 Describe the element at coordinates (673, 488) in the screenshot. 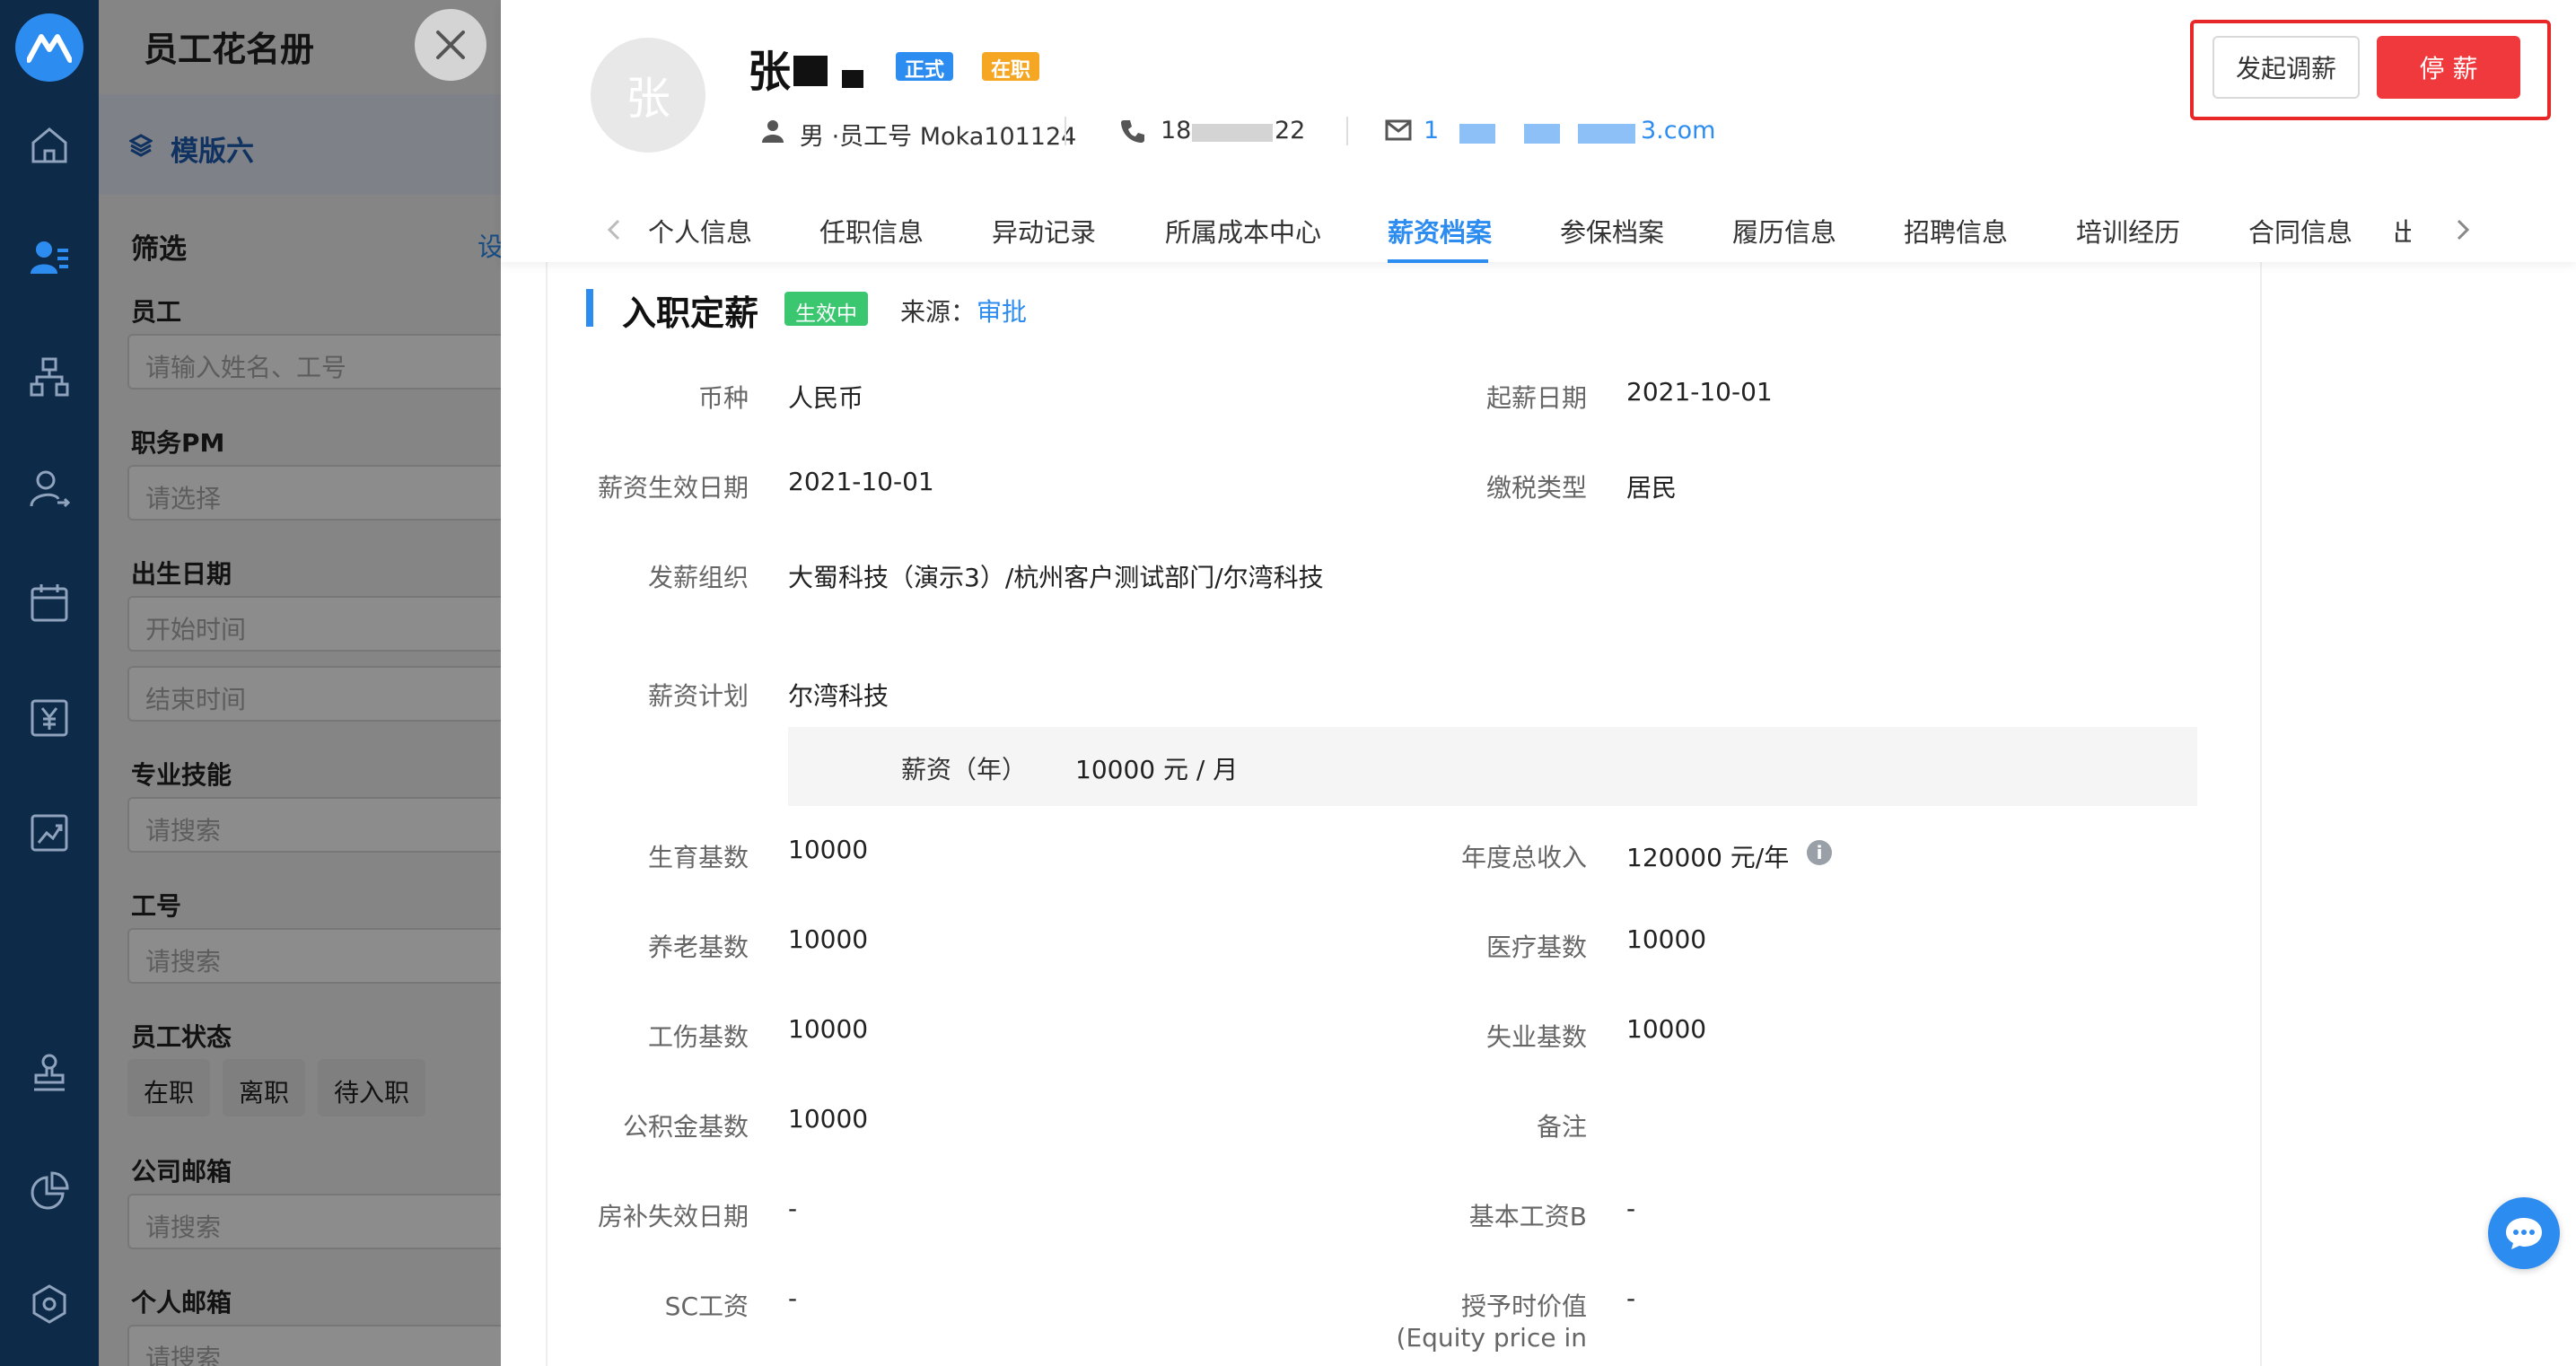

I see `field-label-effective-date: 薪资生效日期` at that location.